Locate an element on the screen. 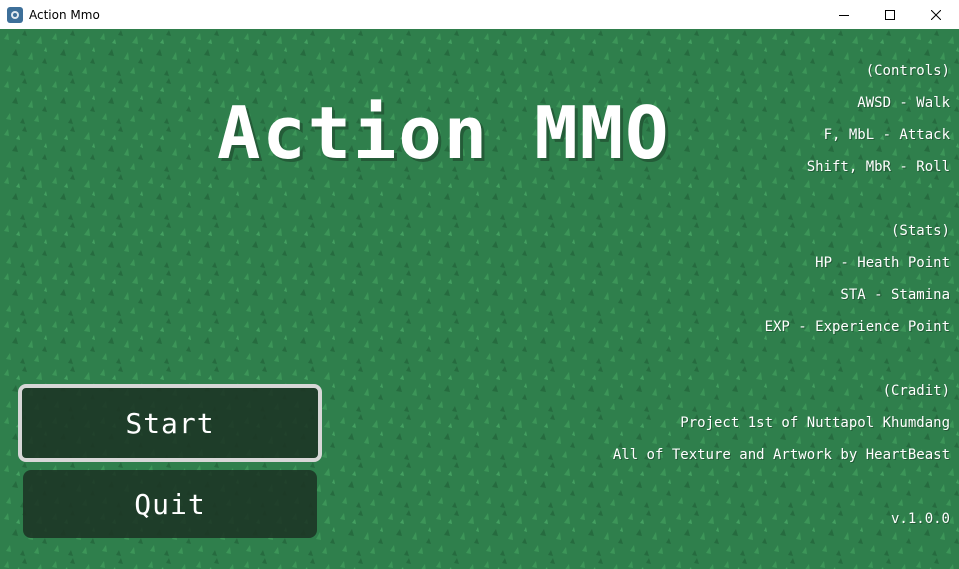  quit-button-label: Quit is located at coordinates (170, 504).